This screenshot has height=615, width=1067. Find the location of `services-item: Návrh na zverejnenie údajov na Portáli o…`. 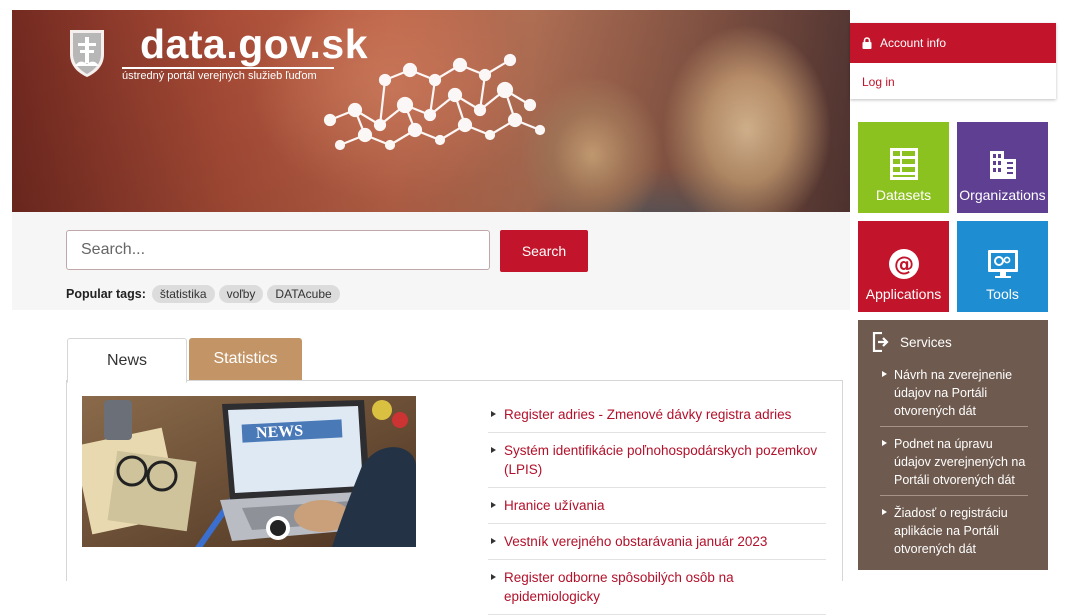

services-item: Návrh na zverejnenie údajov na Portáli o… is located at coordinates (954, 396).